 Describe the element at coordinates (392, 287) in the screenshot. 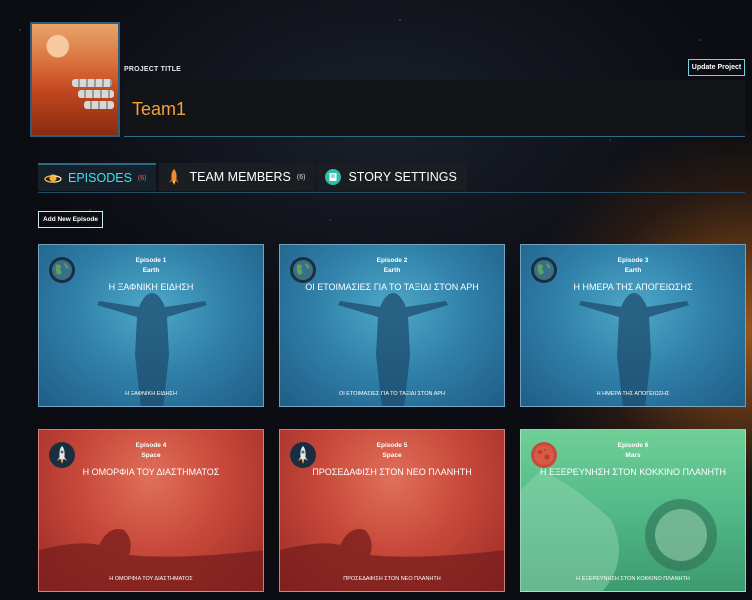

I see `episode-title: ΟΙ ΕΤΟΙΜΑΣΙΕΣ ΓΙΑ ΤΟ ΤΑΞΙΔΙ ΣΤΟΝ ΑΡΗ` at that location.